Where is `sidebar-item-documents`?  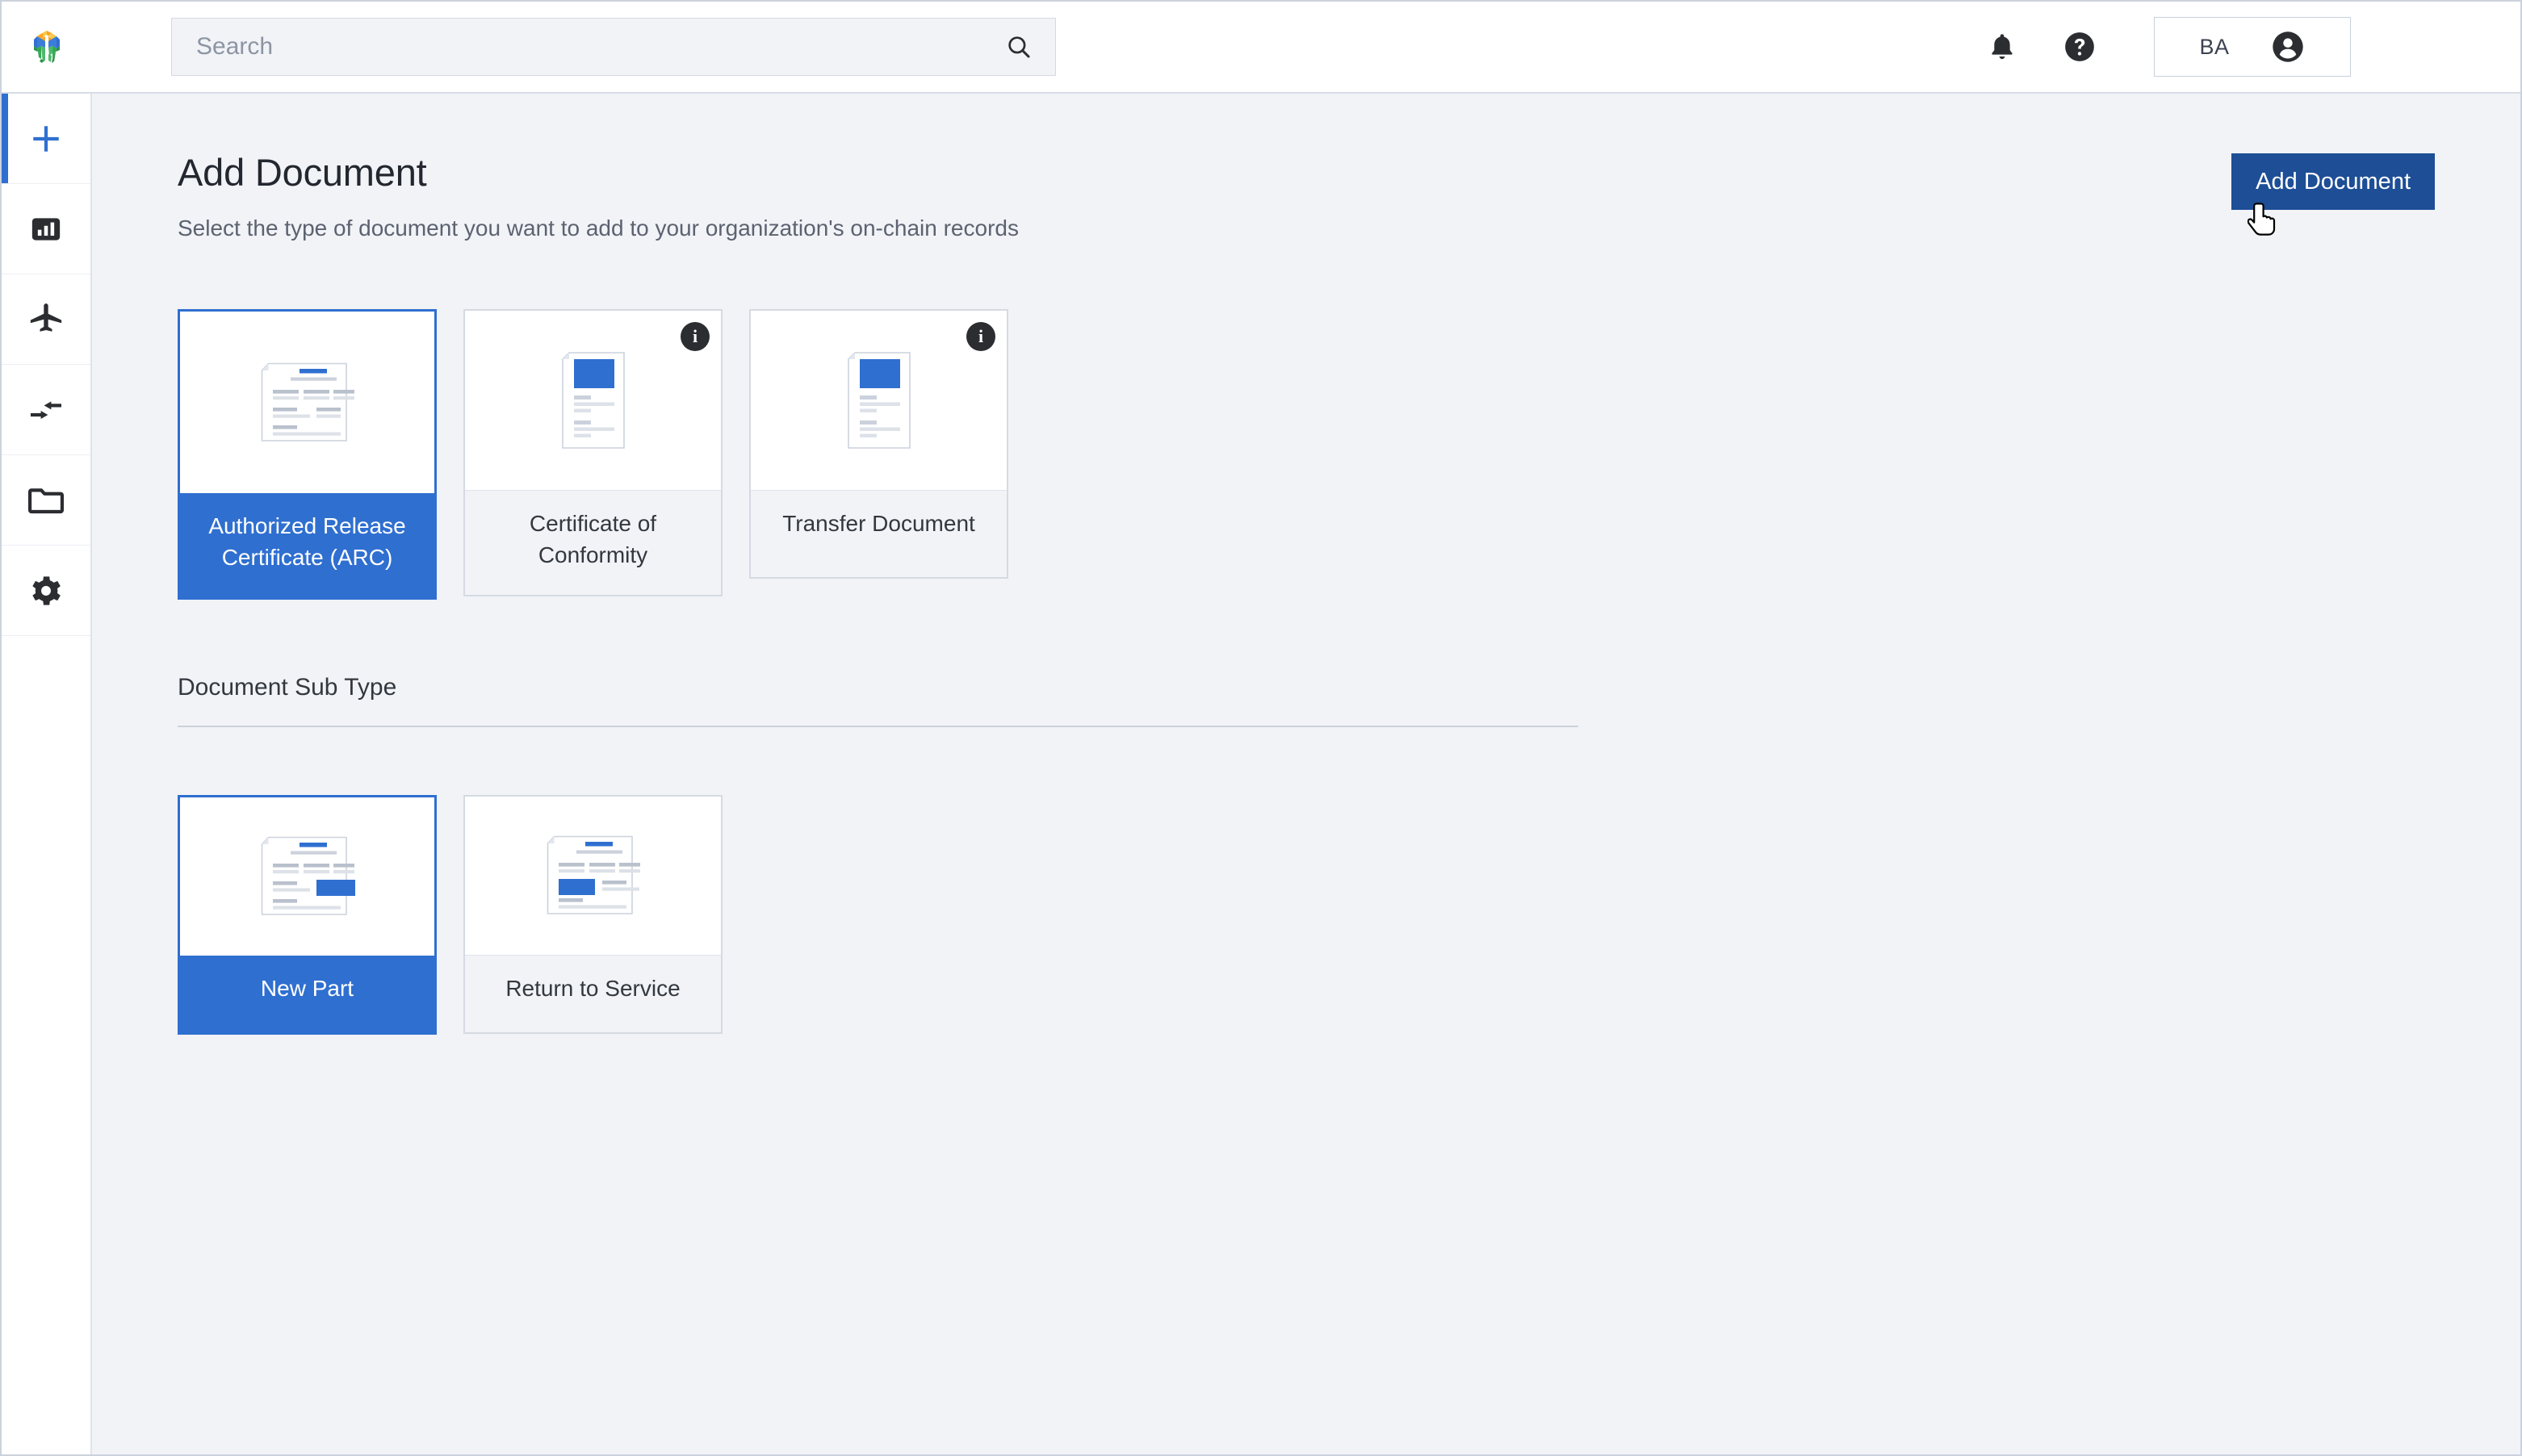
sidebar-item-documents is located at coordinates (46, 500).